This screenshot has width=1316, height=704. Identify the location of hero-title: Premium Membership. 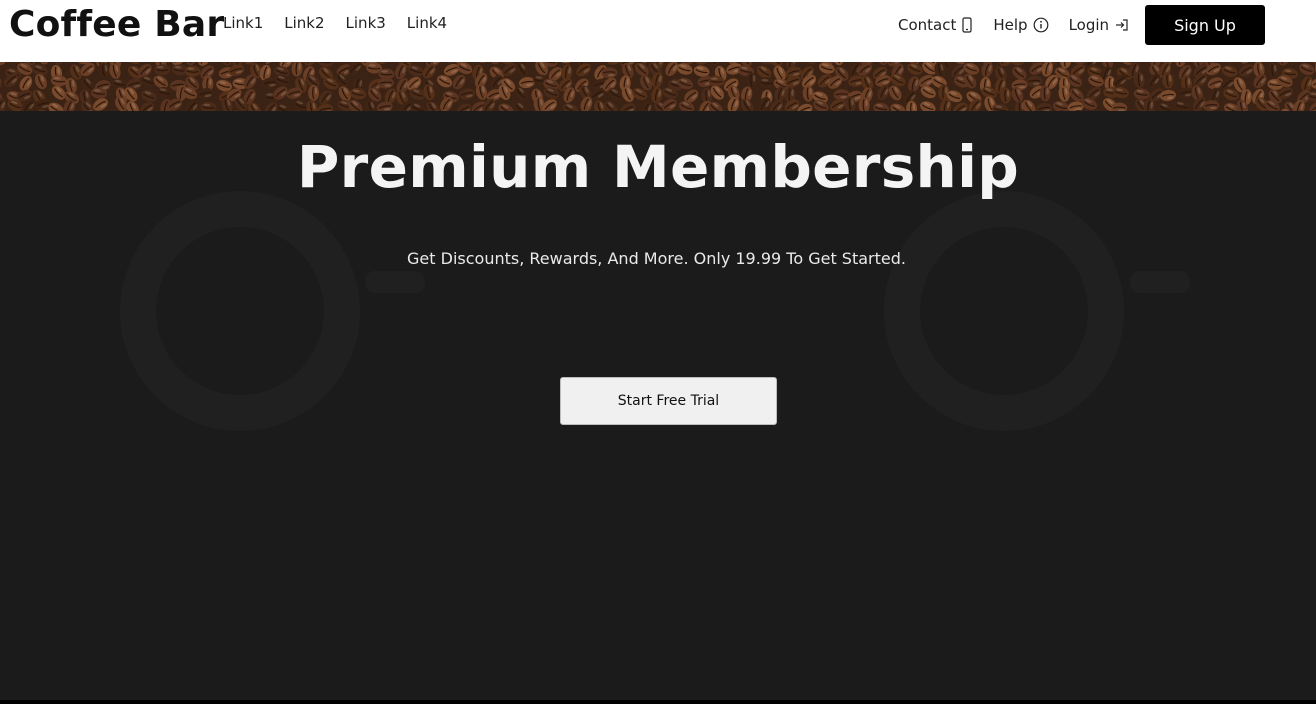
(658, 167).